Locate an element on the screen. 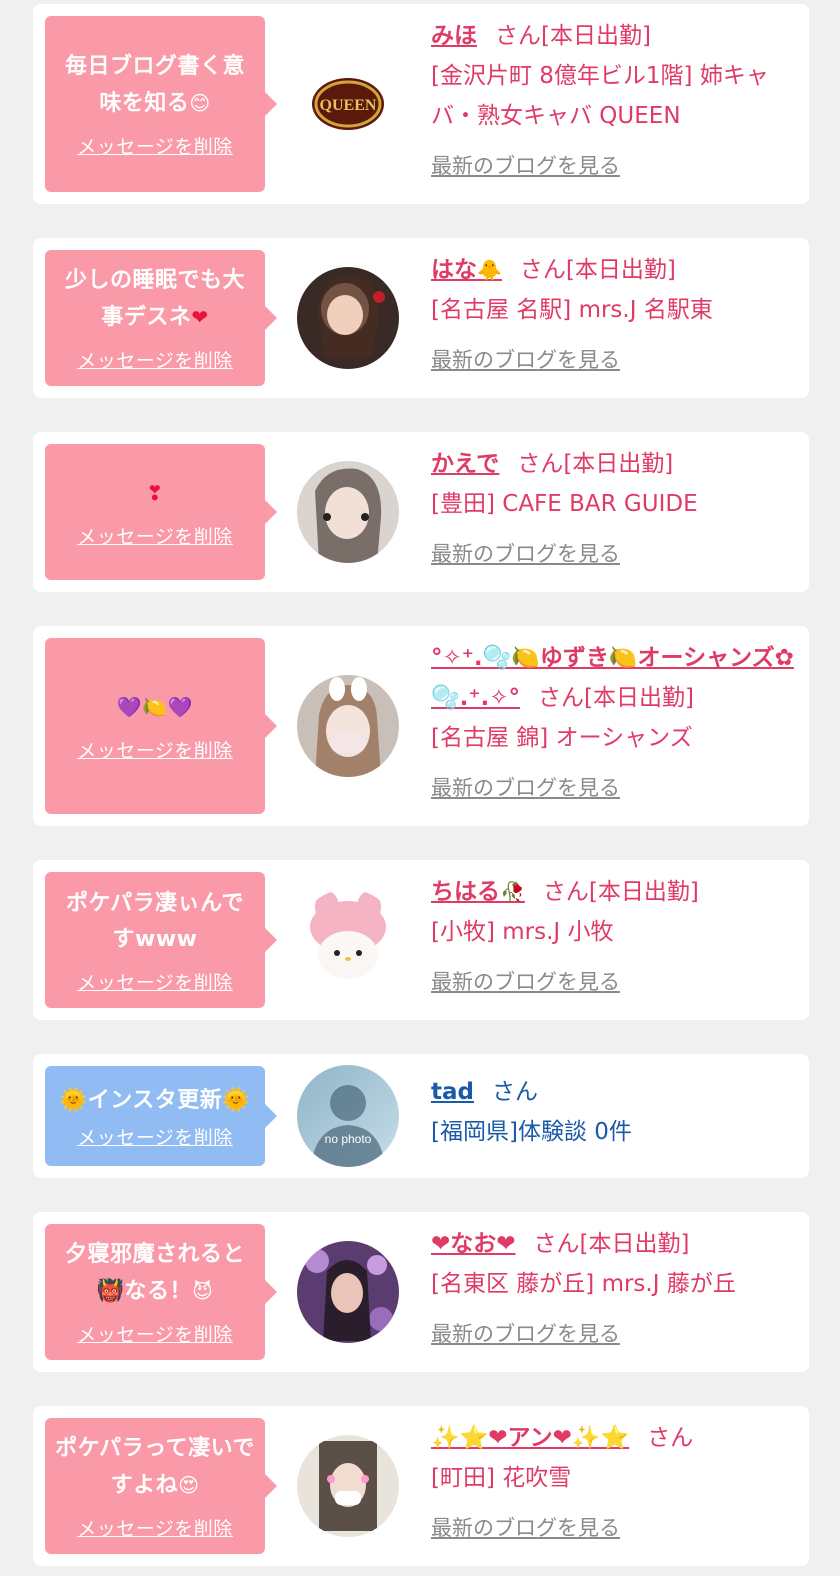  entry-info: はな🐥 さん[本日出勤] [名古屋 名駅] mrs.J 名駅東 最新のブログを見る is located at coordinates (616, 312).